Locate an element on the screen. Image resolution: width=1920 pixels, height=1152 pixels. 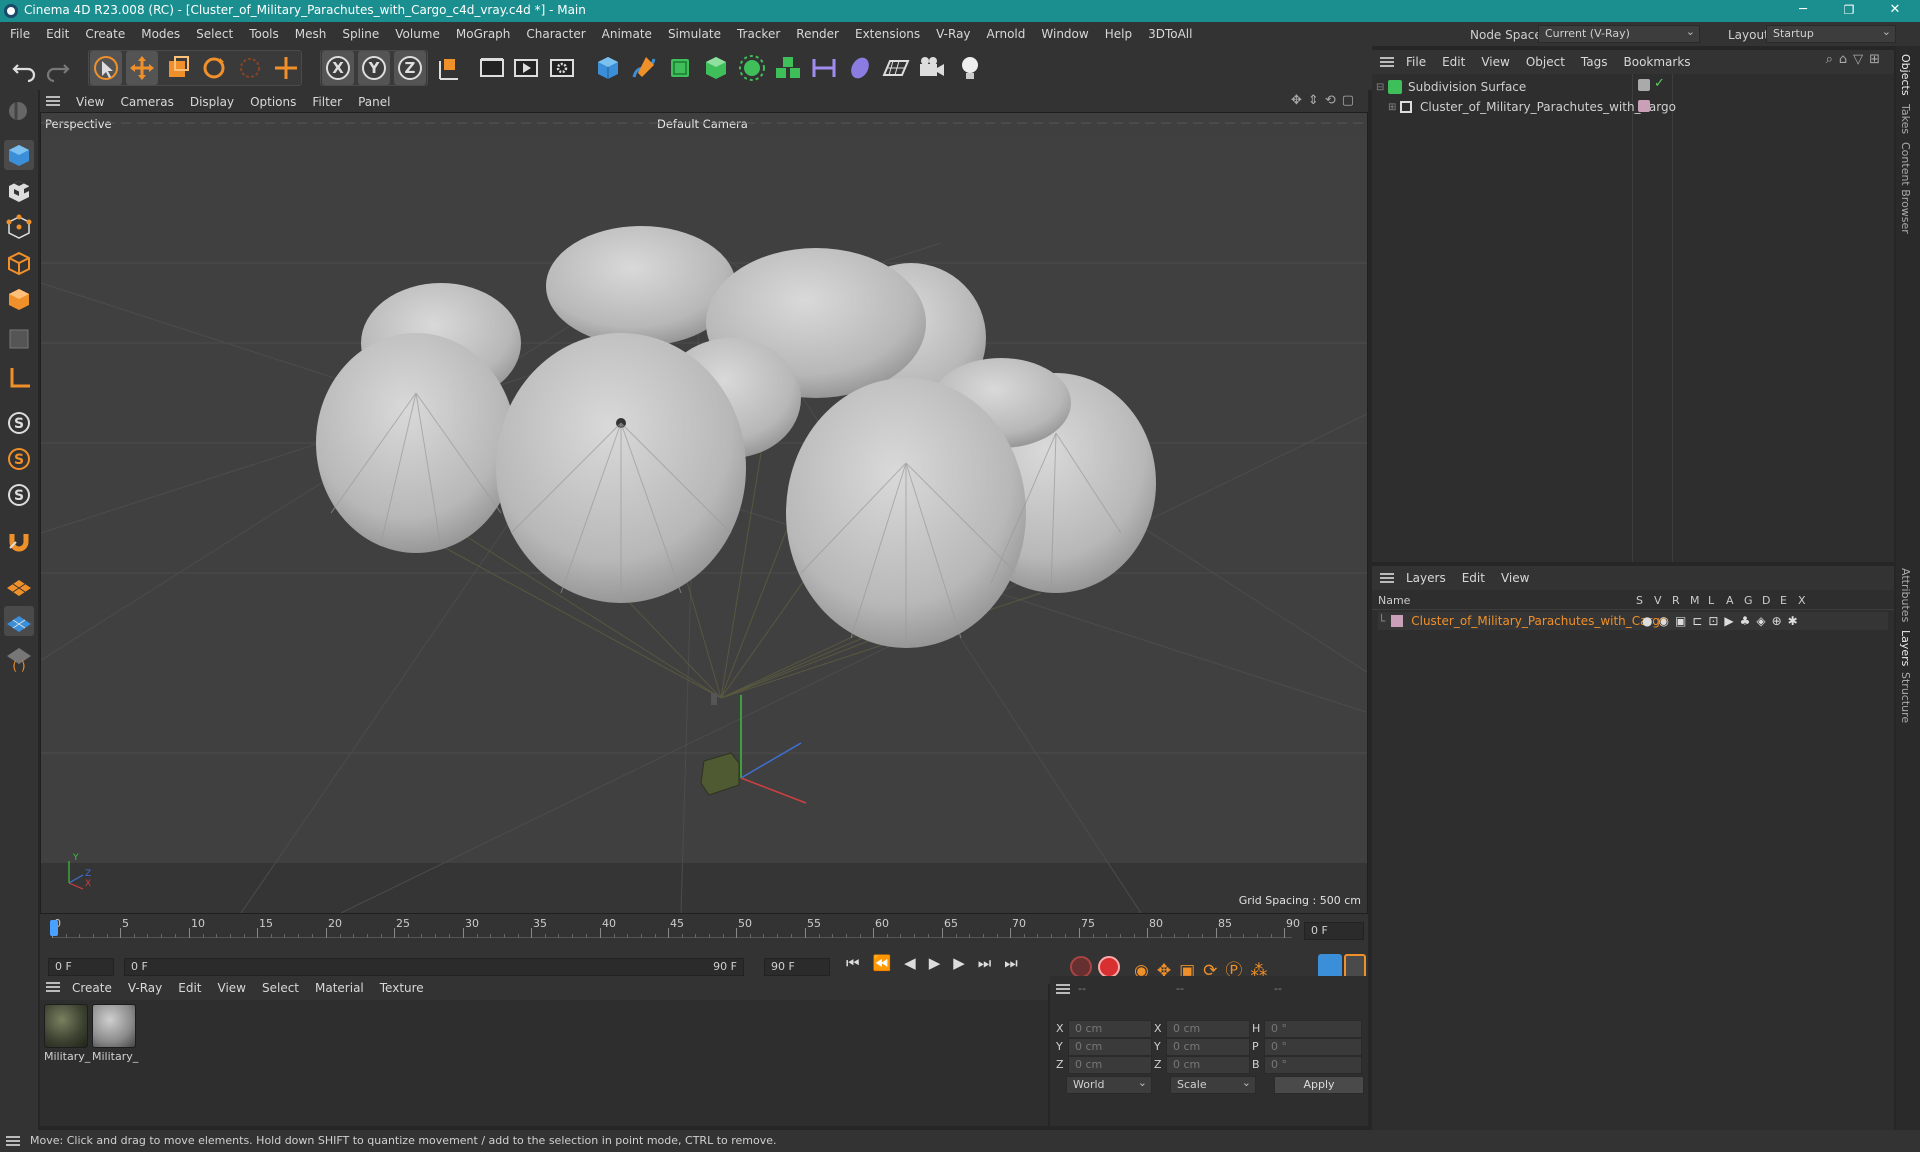
material-menu-view: View is located at coordinates (232, 988).